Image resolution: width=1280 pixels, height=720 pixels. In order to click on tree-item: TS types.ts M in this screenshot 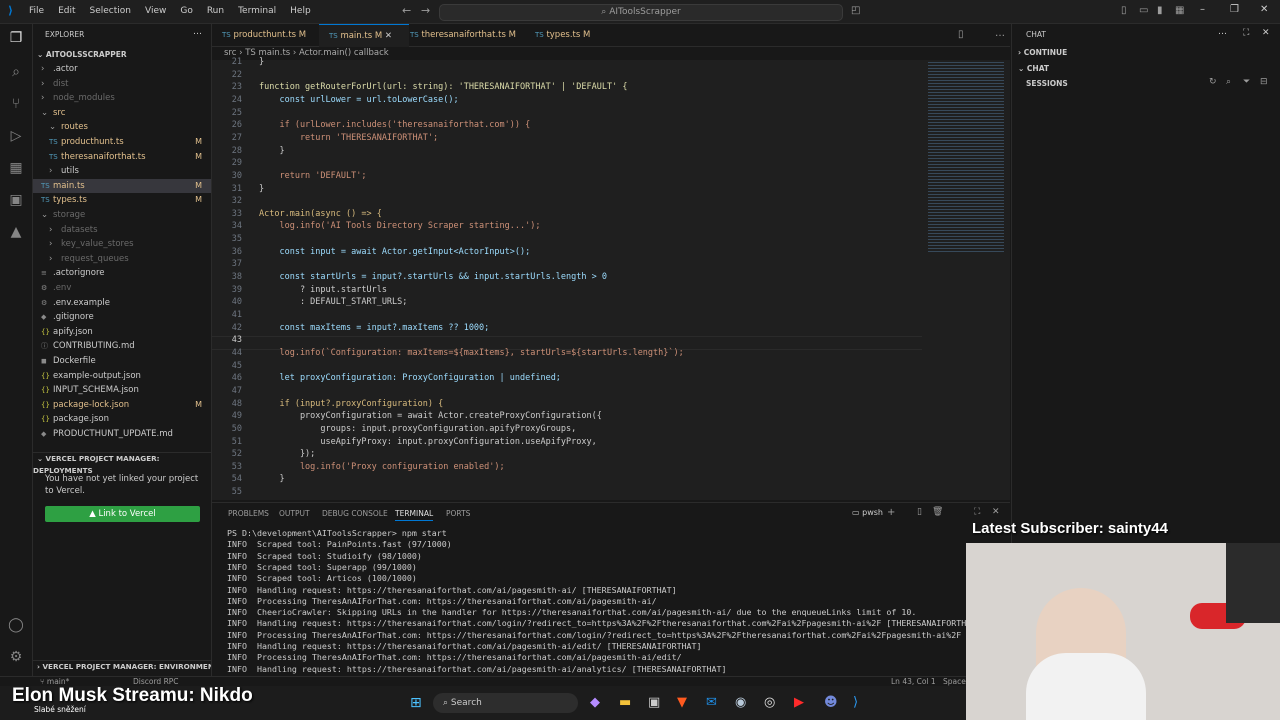, I will do `click(122, 200)`.